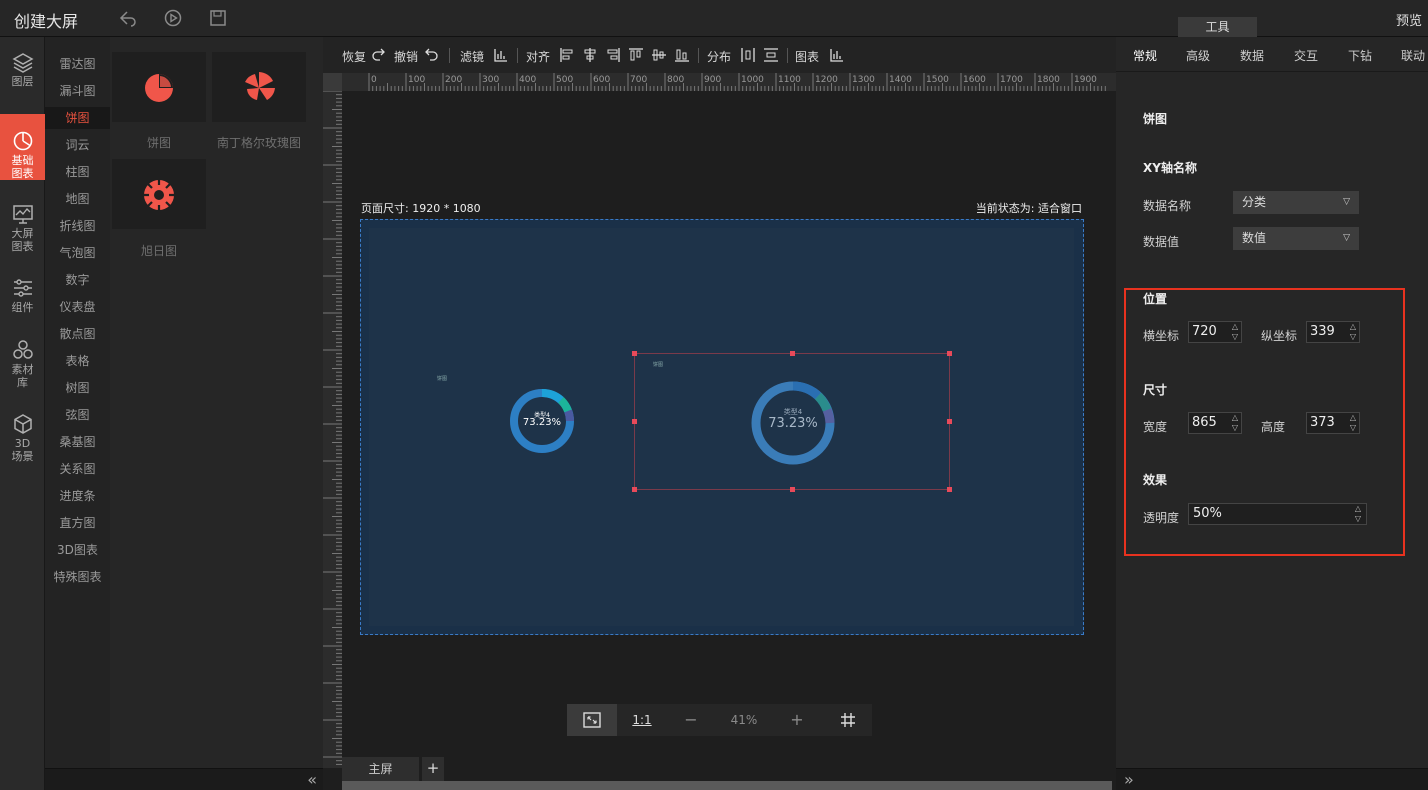  What do you see at coordinates (22, 376) in the screenshot?
I see `nav-materials-label: 素材库` at bounding box center [22, 376].